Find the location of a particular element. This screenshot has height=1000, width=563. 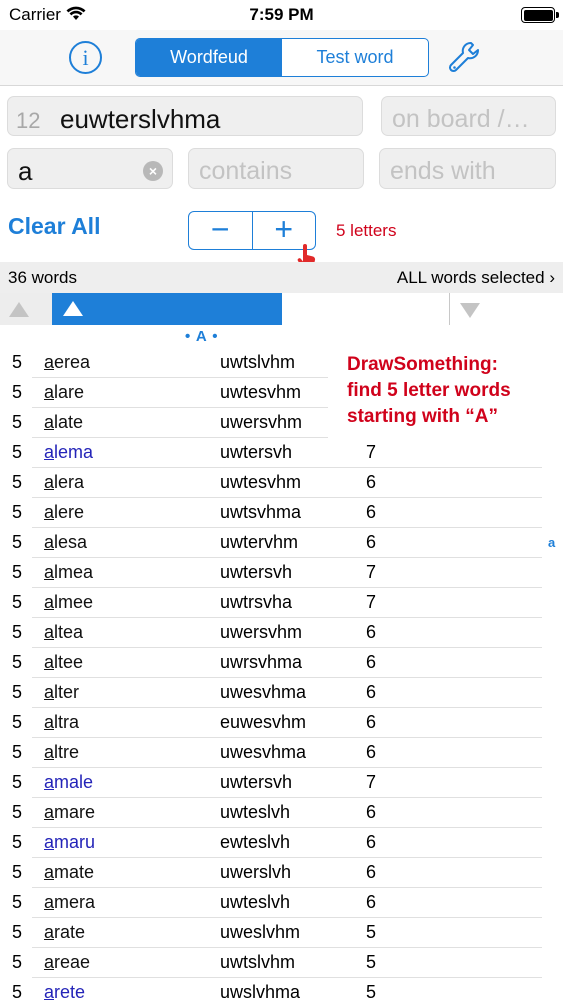

word-rest: lema is located at coordinates (74, 452).